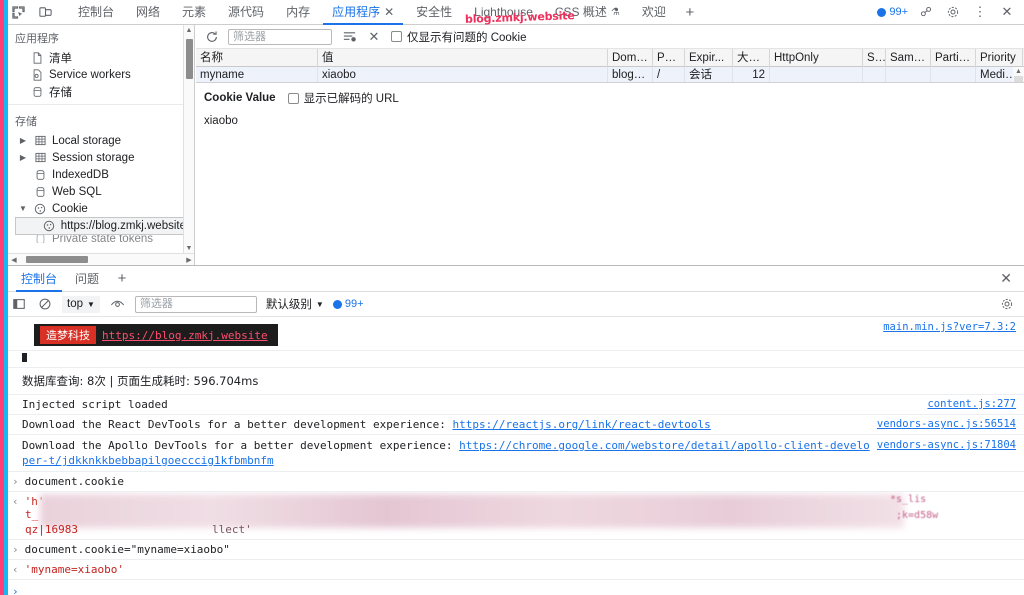  I want to click on refresh-icon, so click(211, 36).